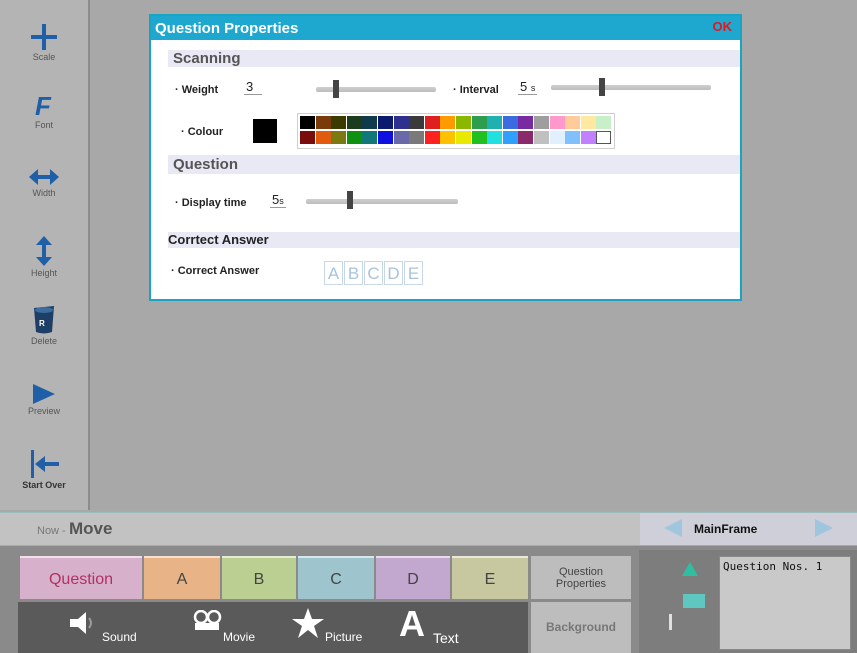  I want to click on tab-question: Question, so click(81, 577).